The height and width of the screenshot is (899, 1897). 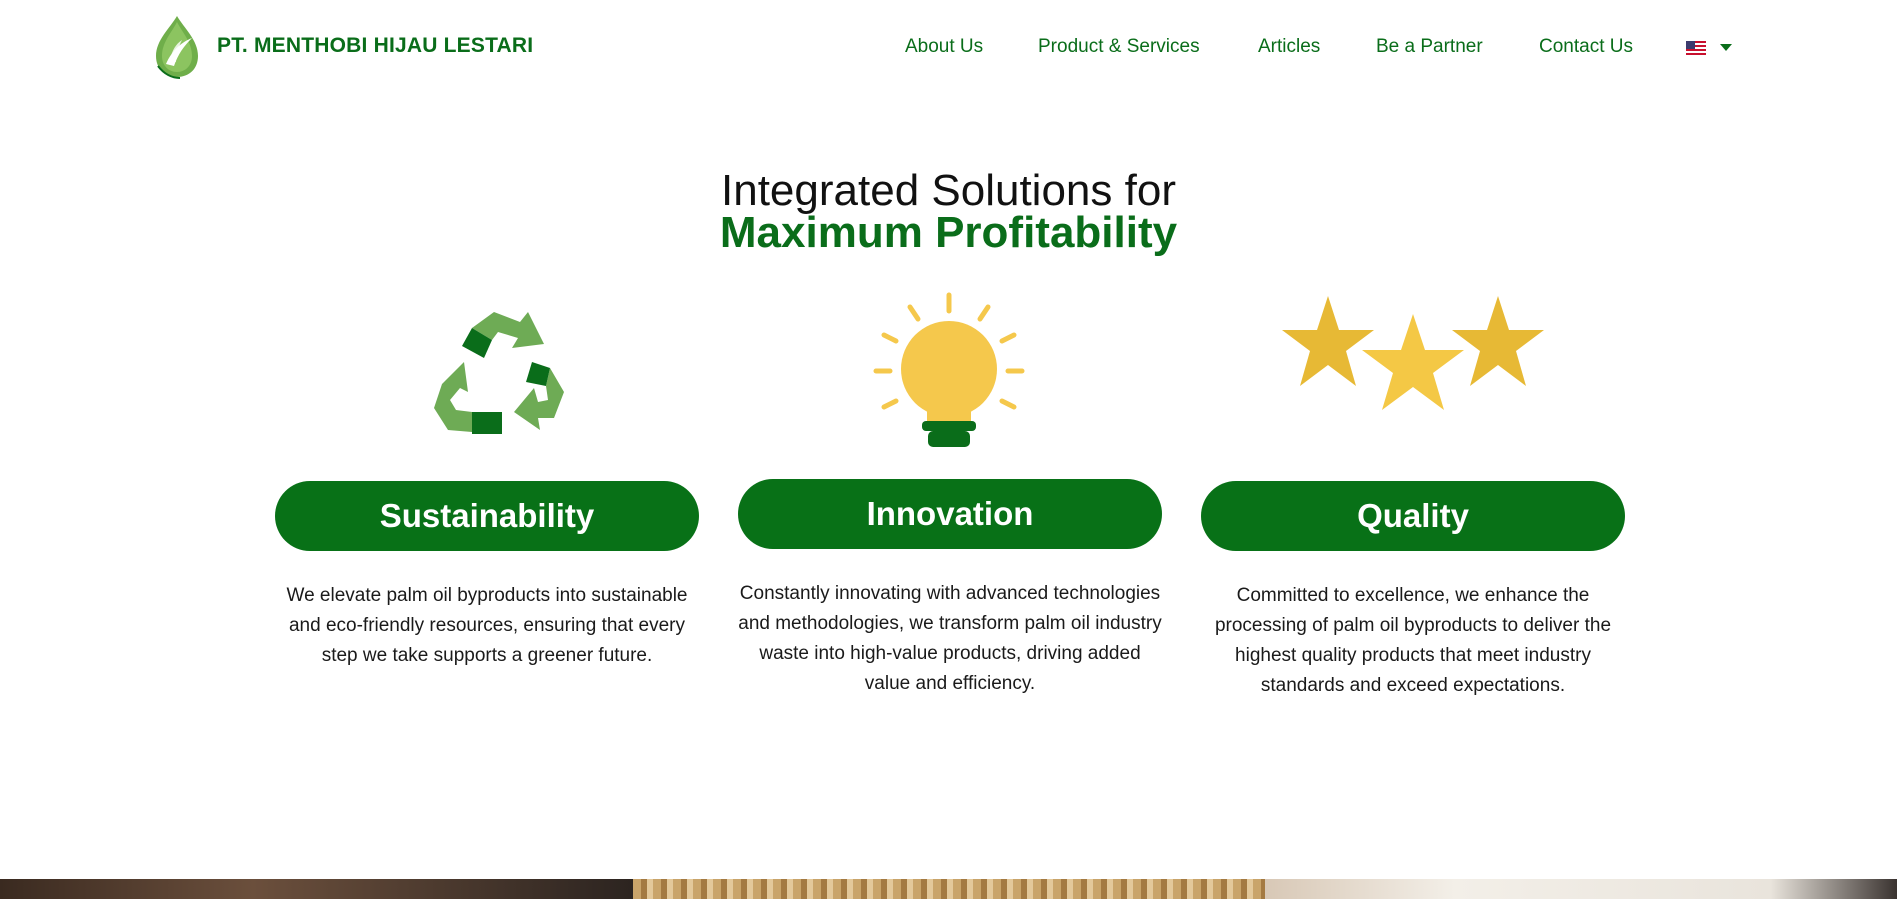 What do you see at coordinates (499, 373) in the screenshot?
I see `recycle-icon` at bounding box center [499, 373].